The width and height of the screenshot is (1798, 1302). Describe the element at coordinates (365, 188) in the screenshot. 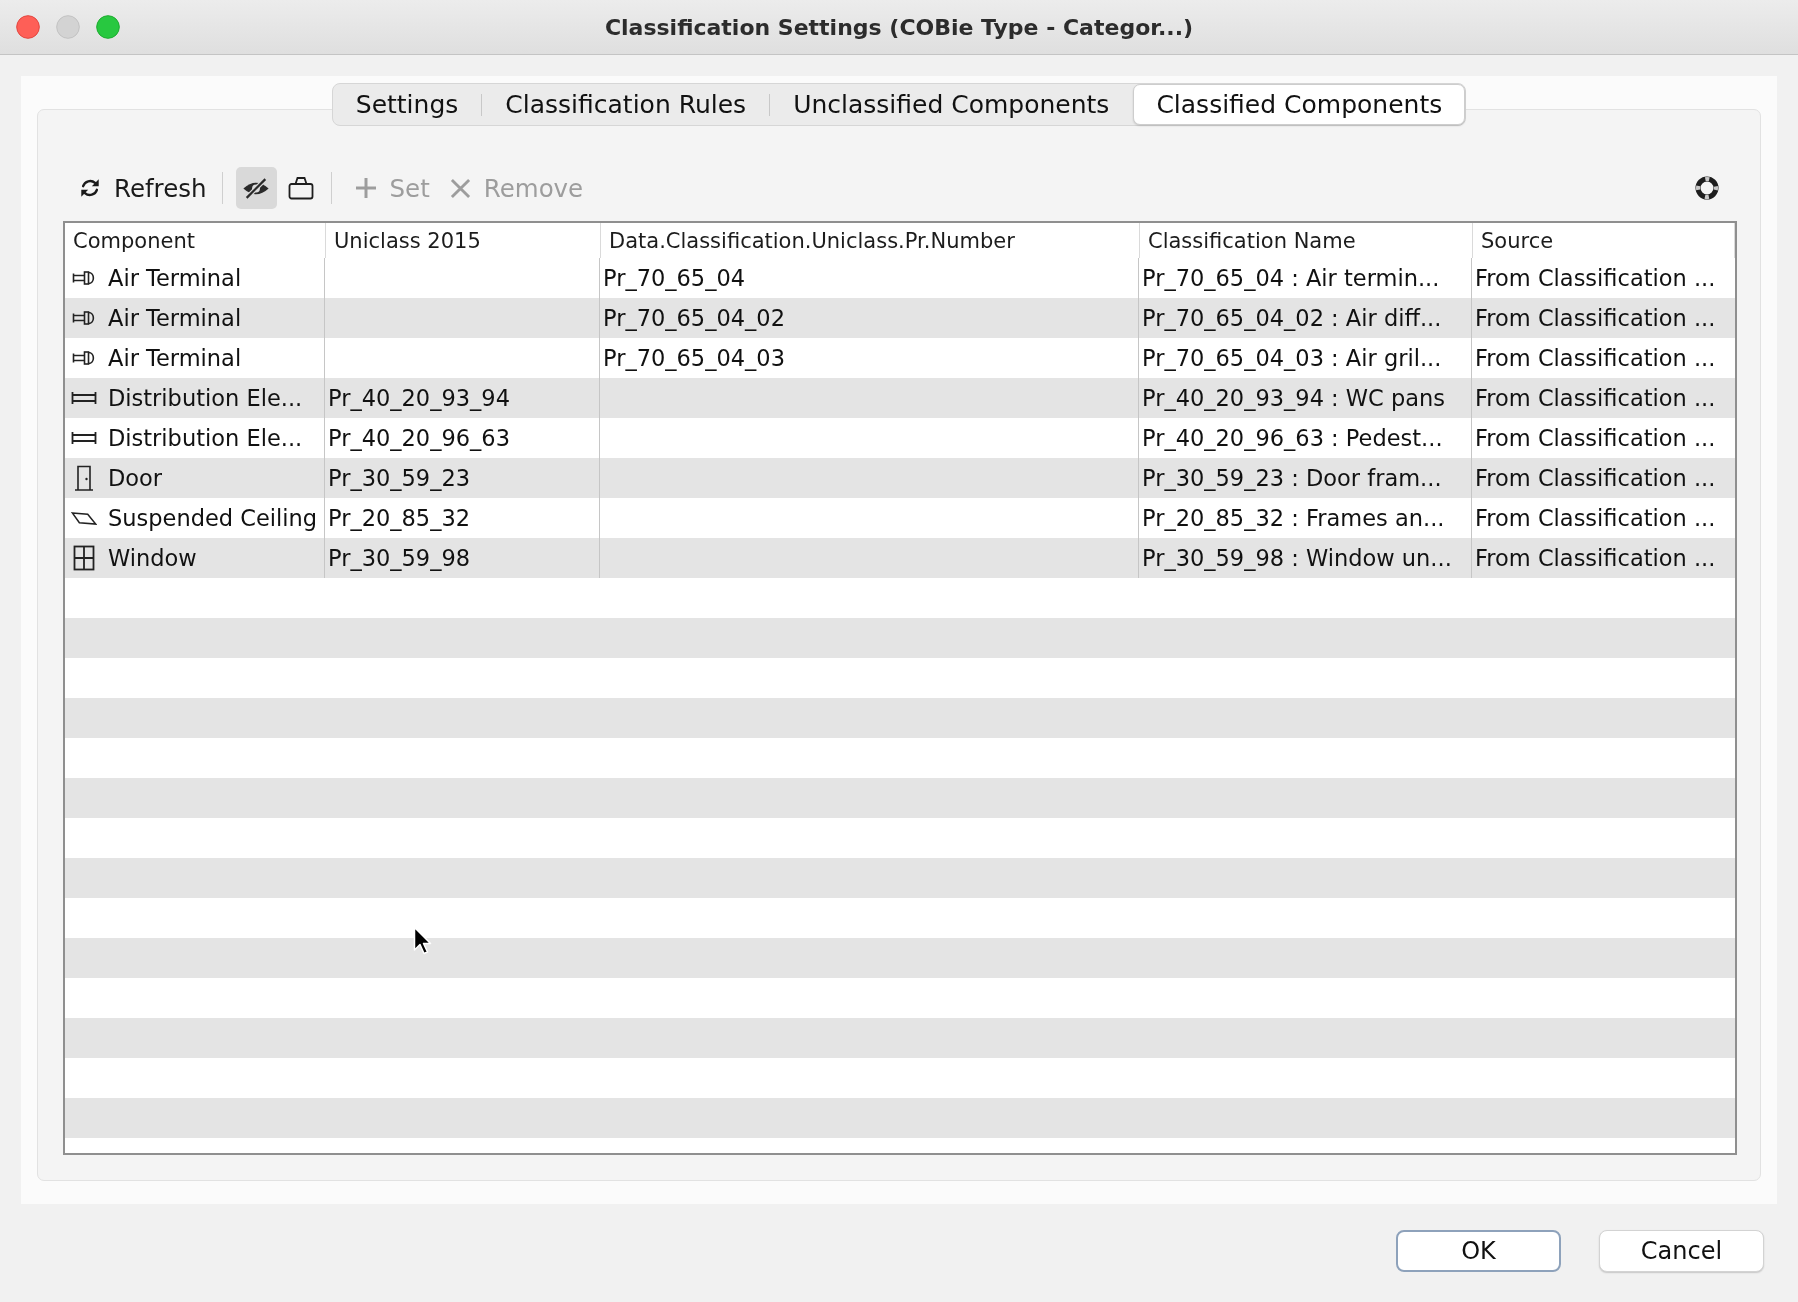

I see `plus-icon` at that location.